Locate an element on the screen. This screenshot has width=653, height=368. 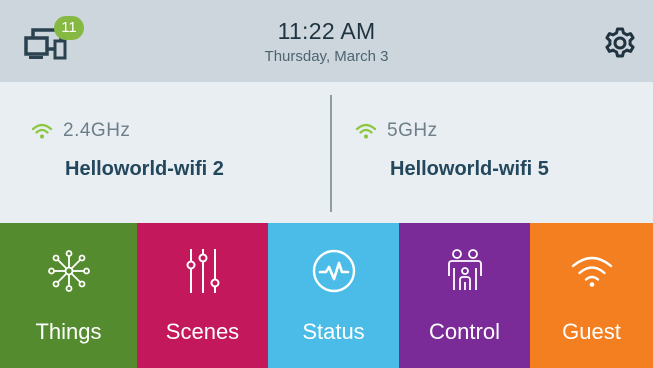
gear-icon is located at coordinates (620, 42).